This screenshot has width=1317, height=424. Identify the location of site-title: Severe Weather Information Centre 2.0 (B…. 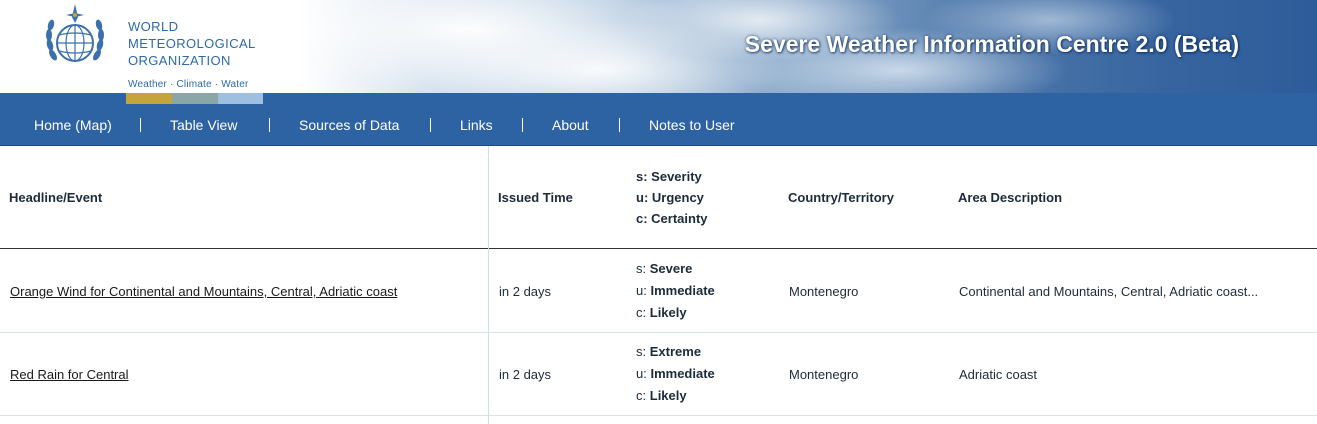
(991, 44).